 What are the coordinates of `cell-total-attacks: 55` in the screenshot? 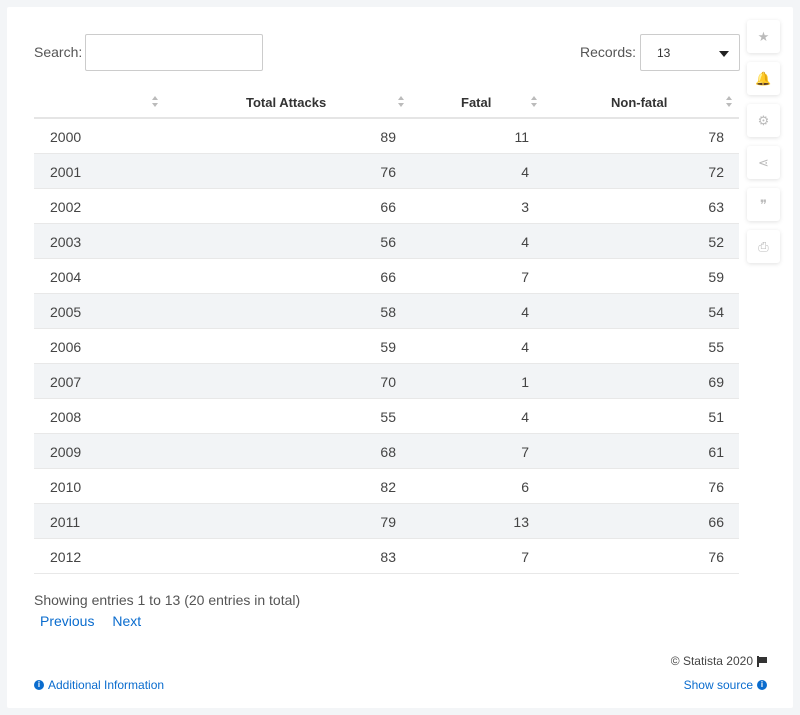 It's located at (388, 417).